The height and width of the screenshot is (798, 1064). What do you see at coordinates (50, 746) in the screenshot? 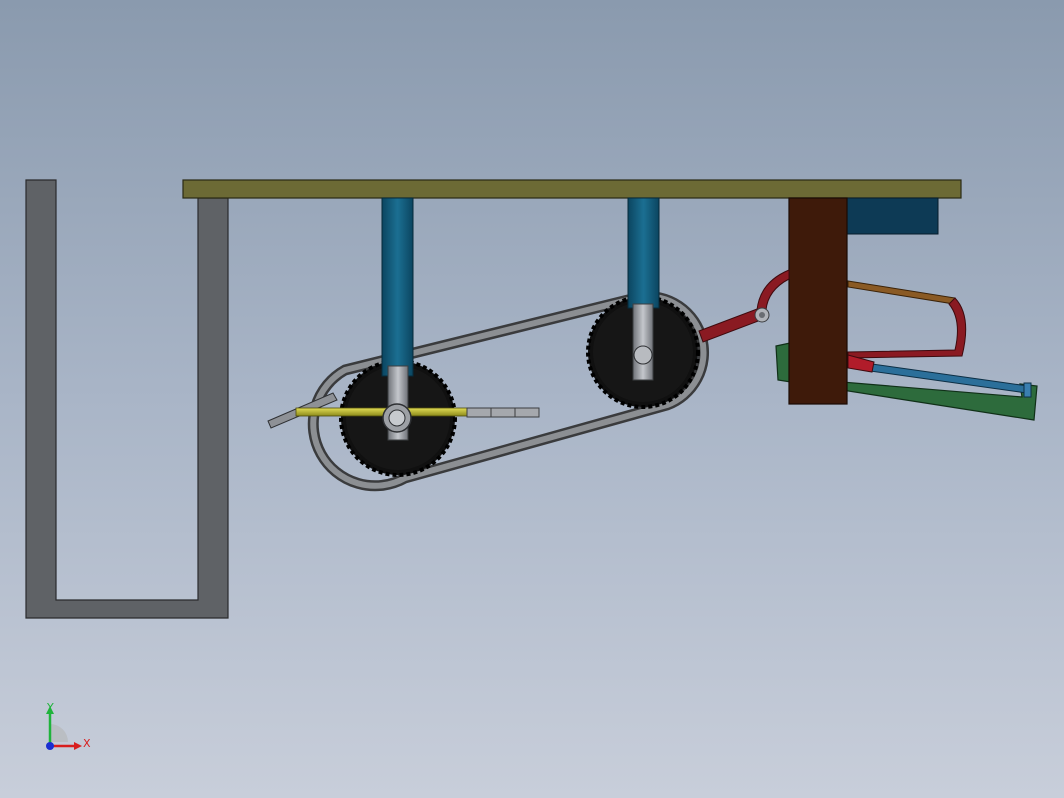
I see `z-axis-dot` at bounding box center [50, 746].